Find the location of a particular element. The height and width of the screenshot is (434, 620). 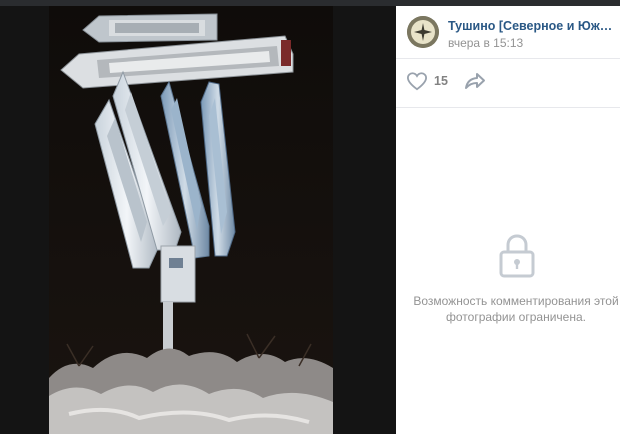

share-arrow-icon is located at coordinates (475, 81).